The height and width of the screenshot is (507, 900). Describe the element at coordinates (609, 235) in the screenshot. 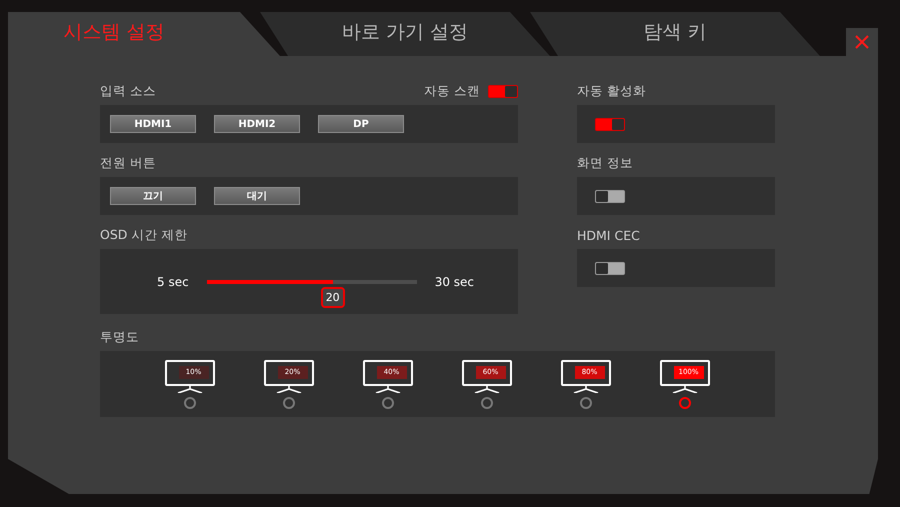

I see `section-label: HDMI CEC` at that location.